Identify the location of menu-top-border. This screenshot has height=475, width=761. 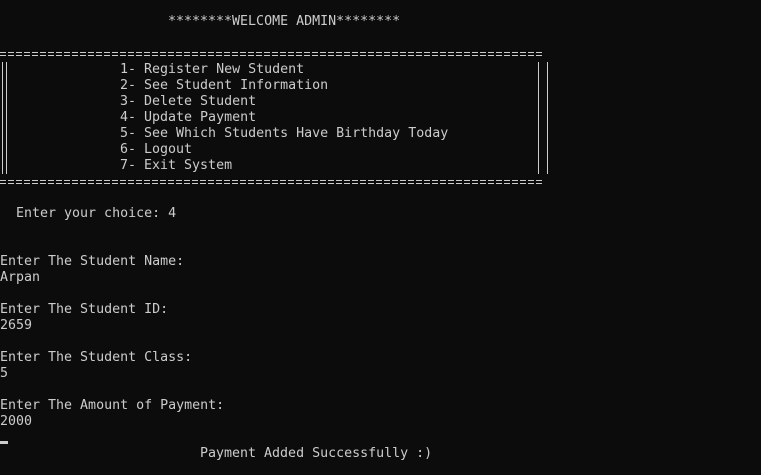
(272, 54).